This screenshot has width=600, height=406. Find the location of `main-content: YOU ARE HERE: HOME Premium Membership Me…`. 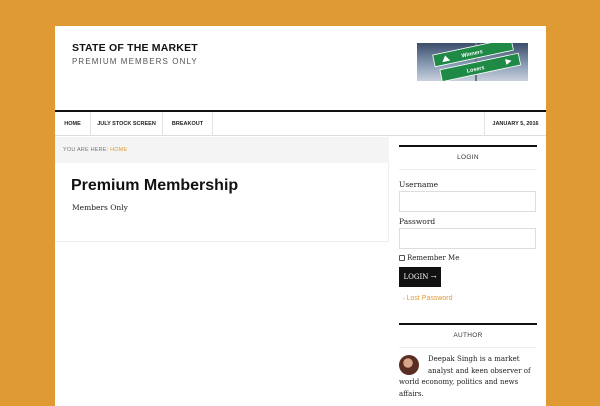

main-content: YOU ARE HERE: HOME Premium Membership Me… is located at coordinates (222, 189).